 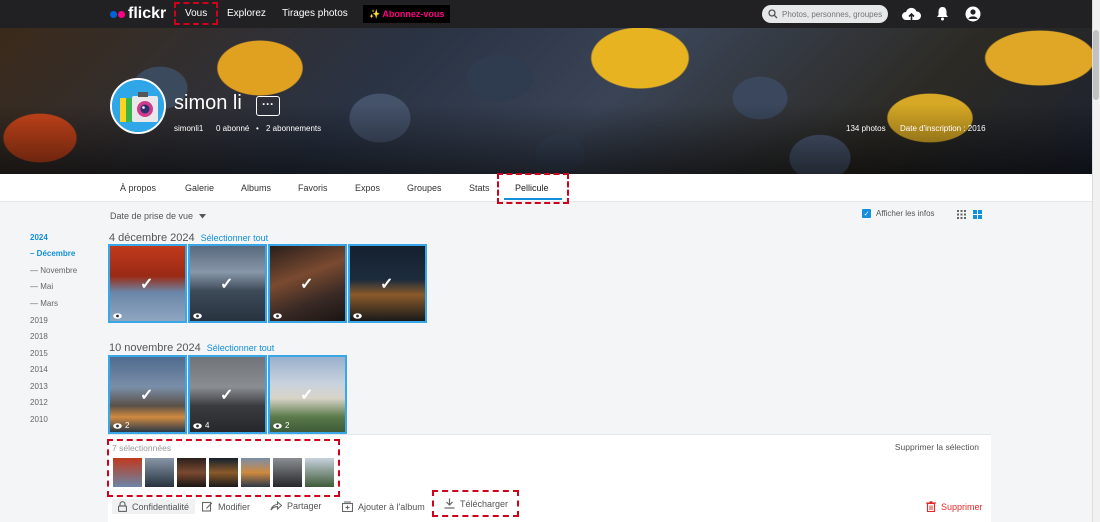 What do you see at coordinates (256, 188) in the screenshot?
I see `tab-albums: Albums` at bounding box center [256, 188].